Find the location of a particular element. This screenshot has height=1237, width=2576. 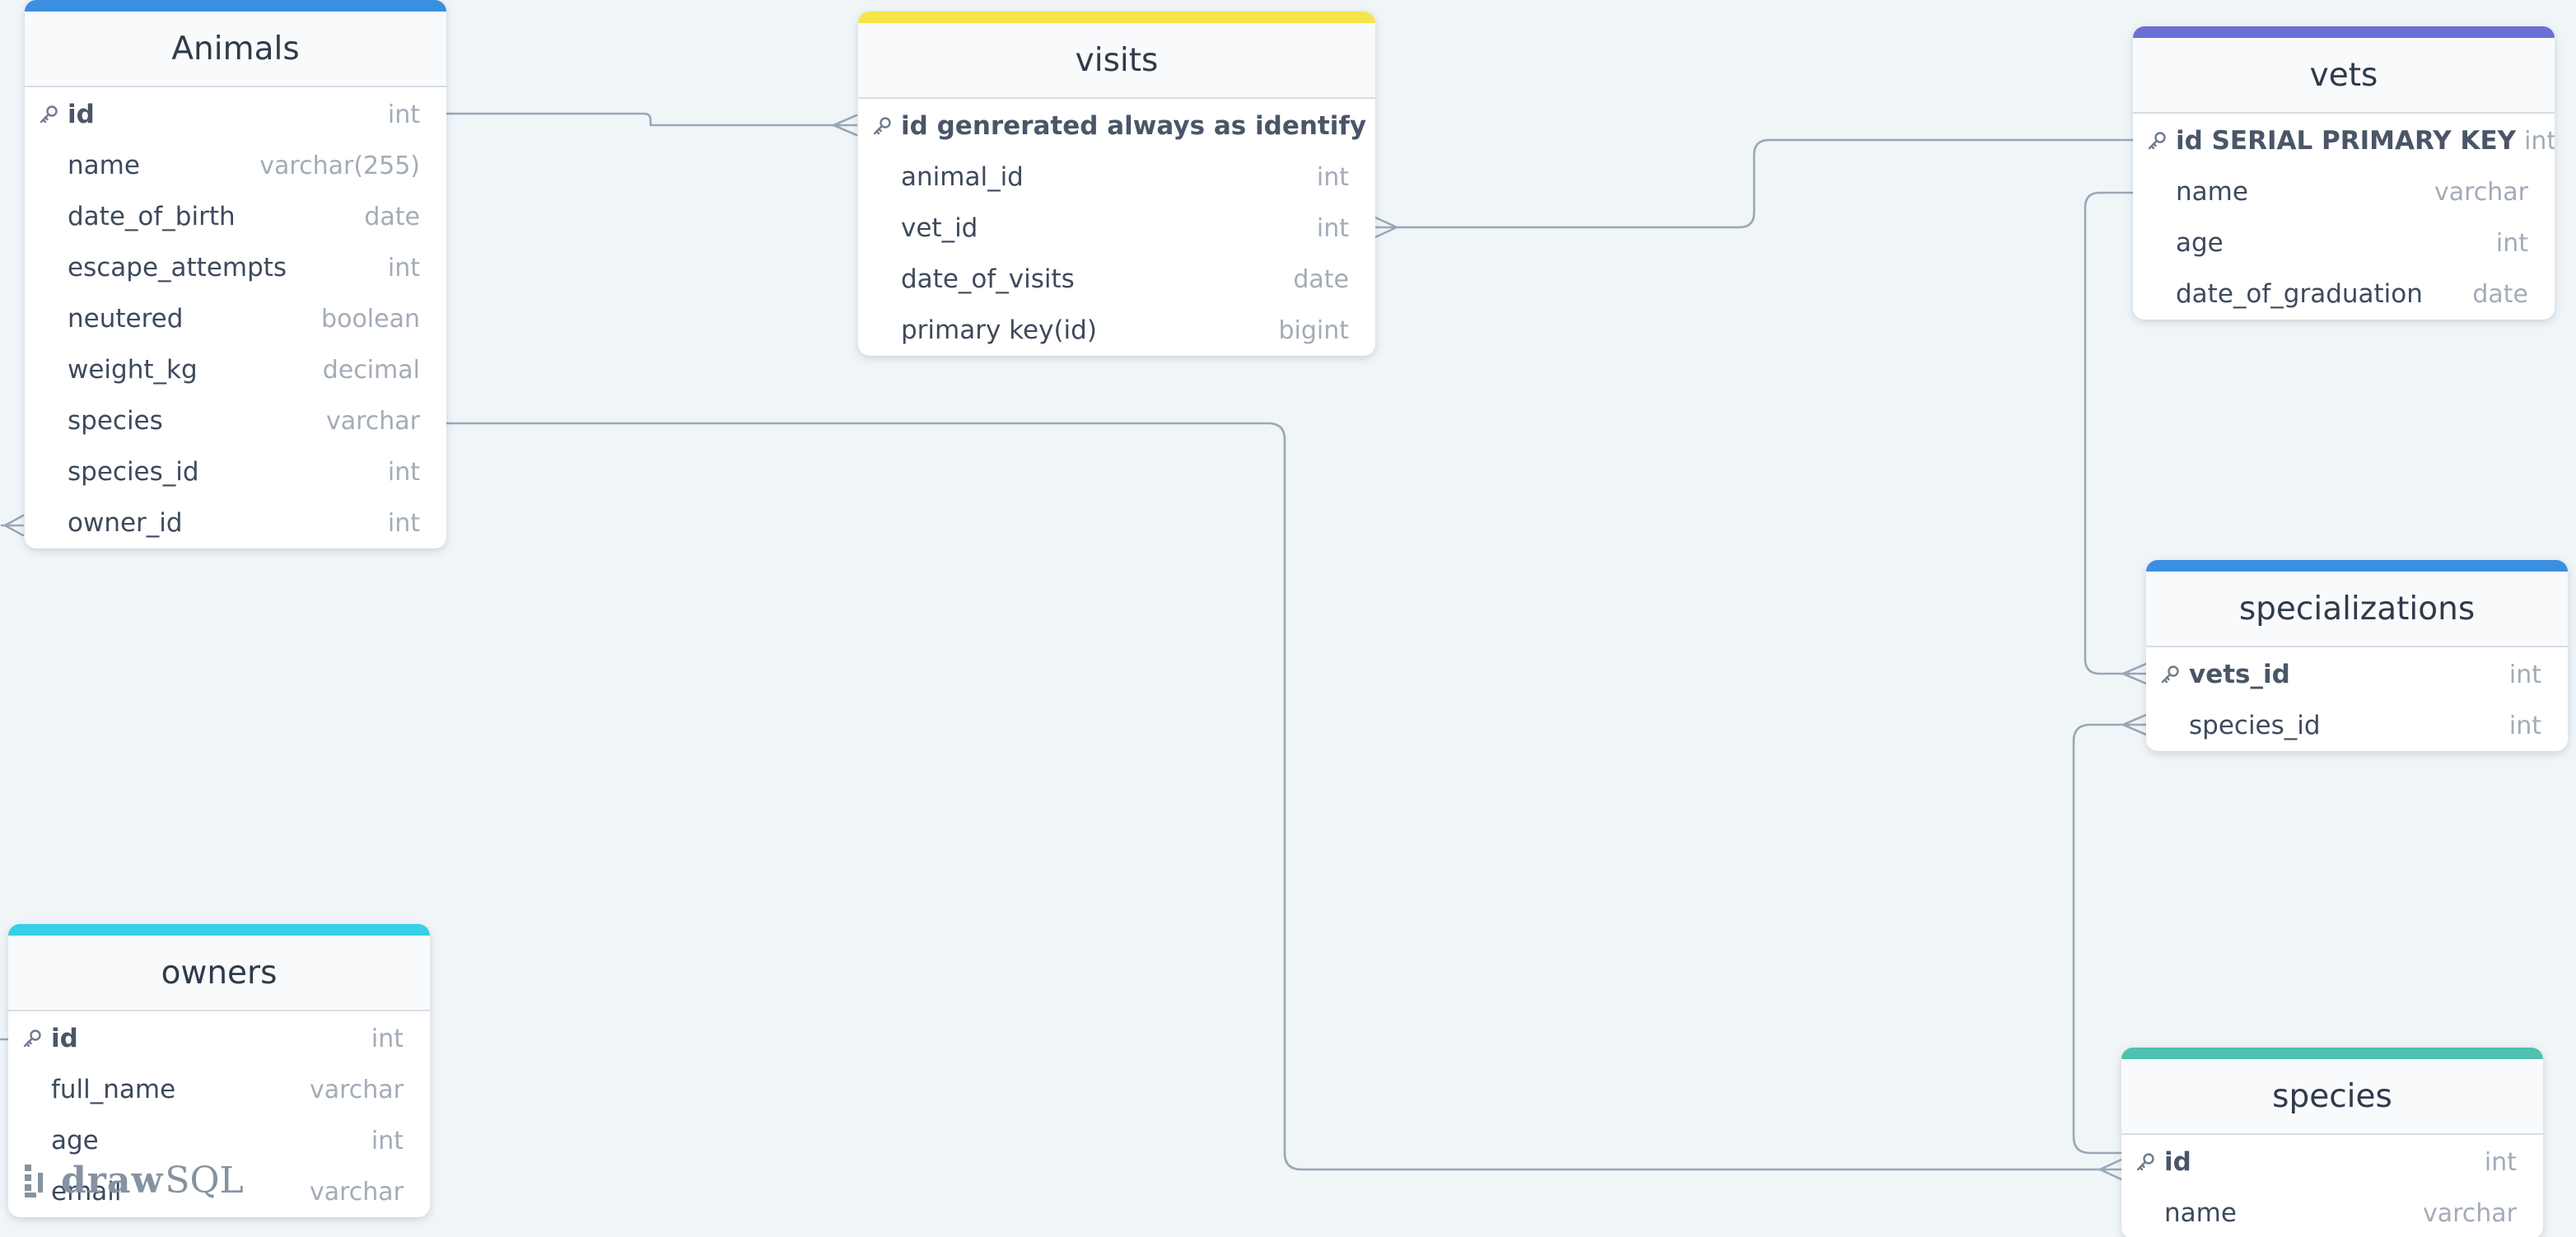

table-header: species is located at coordinates (2332, 1097).